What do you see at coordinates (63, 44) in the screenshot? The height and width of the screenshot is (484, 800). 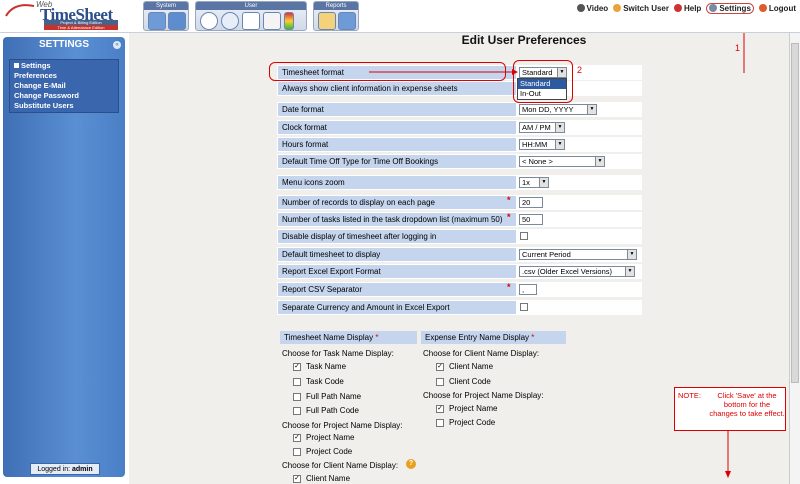 I see `sidebar-title: SETTINGS` at bounding box center [63, 44].